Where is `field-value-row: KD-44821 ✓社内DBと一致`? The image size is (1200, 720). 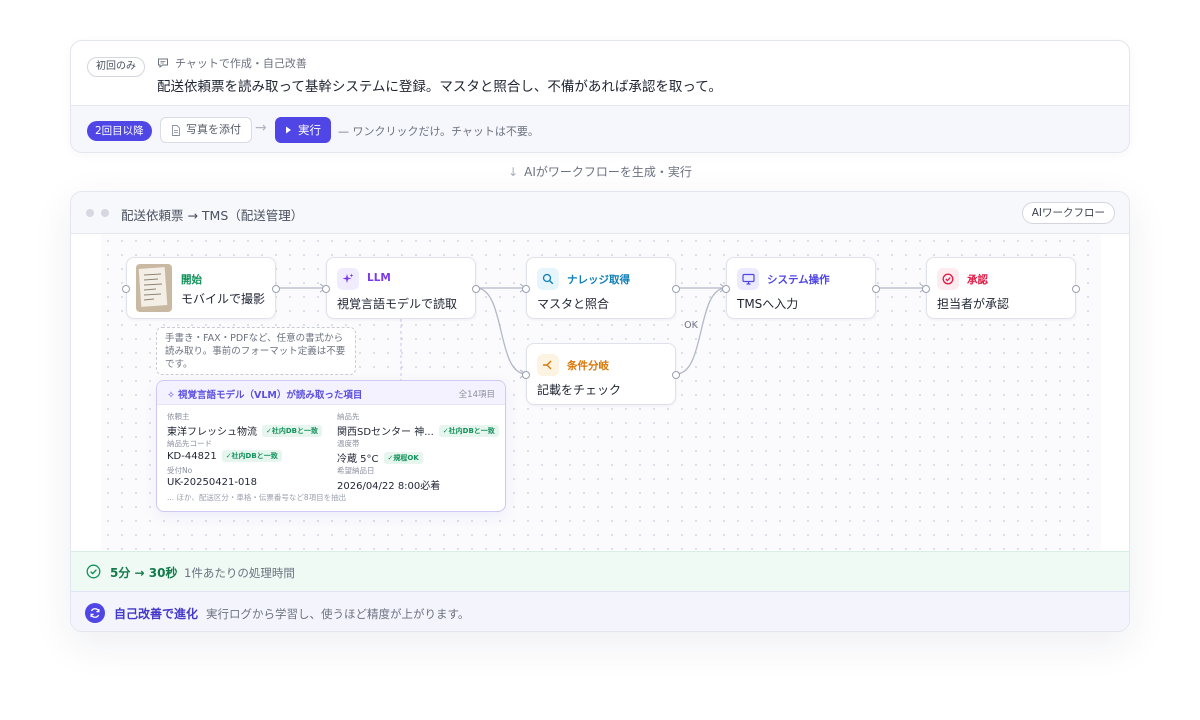
field-value-row: KD-44821 ✓社内DBと一致 is located at coordinates (249, 456).